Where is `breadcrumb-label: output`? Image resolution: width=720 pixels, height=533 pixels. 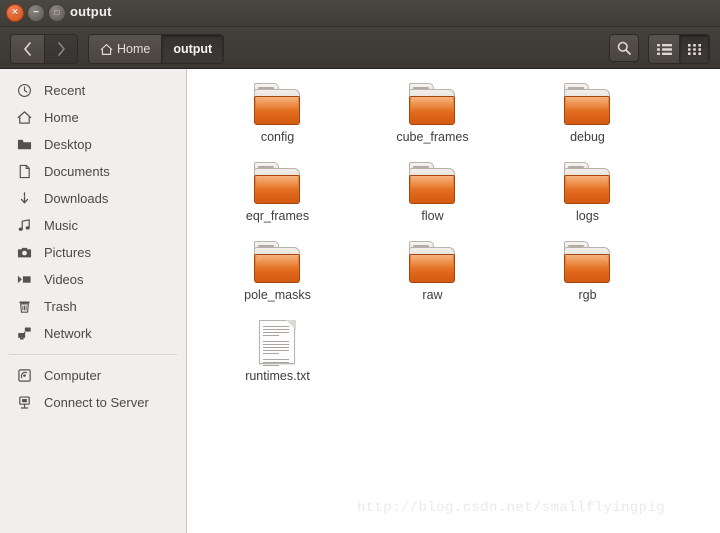
breadcrumb-label: output is located at coordinates (193, 49).